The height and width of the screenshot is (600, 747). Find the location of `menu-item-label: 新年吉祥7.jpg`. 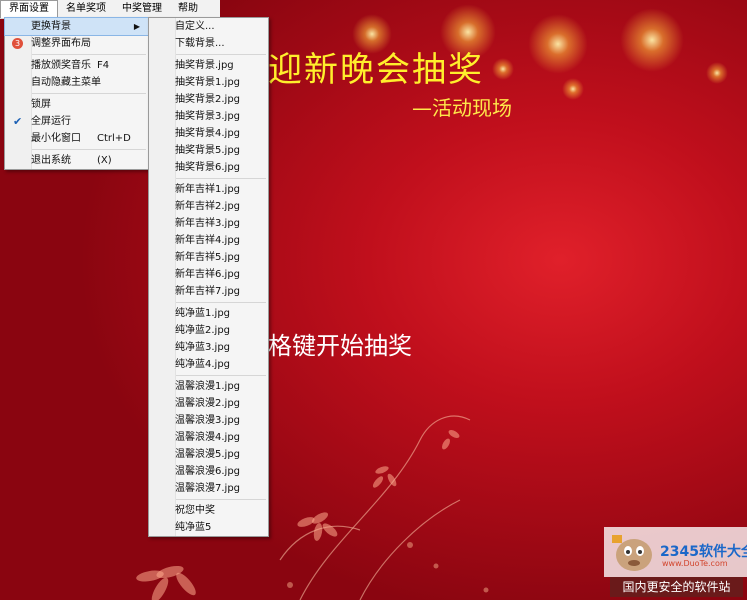

menu-item-label: 新年吉祥7.jpg is located at coordinates (208, 291).